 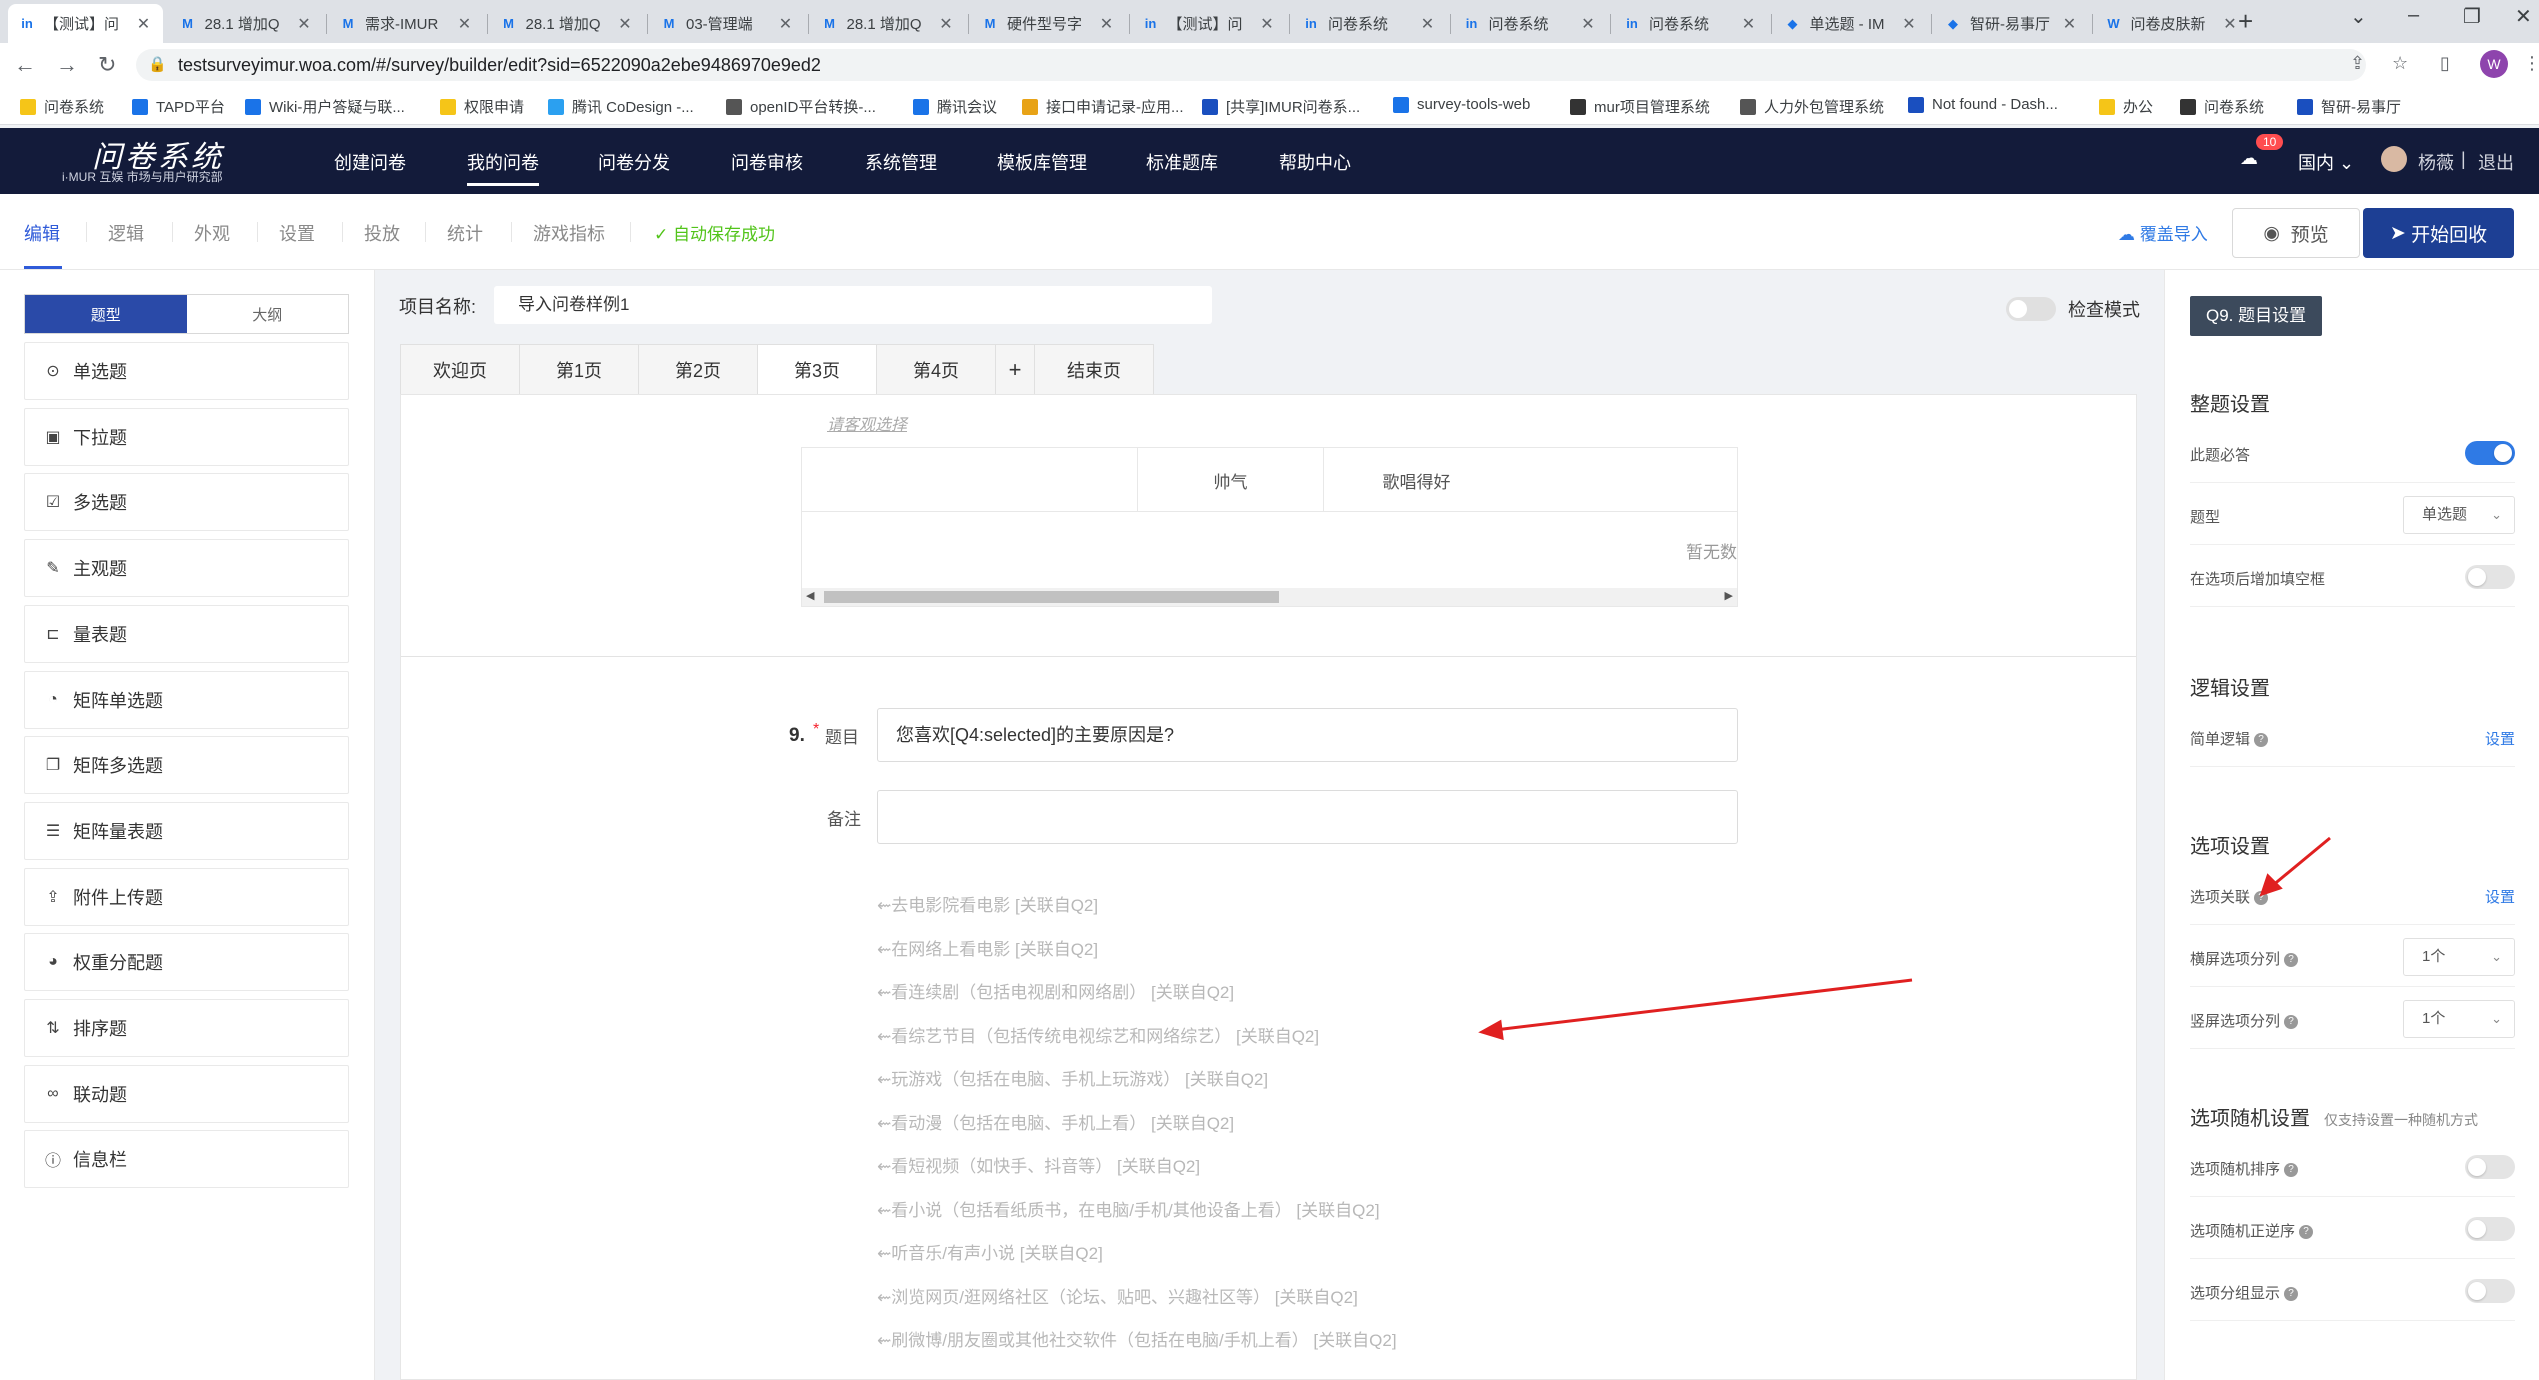 I want to click on option-item: ⇜看连续剧（包括电视剧和网络剧） [关联自Q2], so click(x=1055, y=990).